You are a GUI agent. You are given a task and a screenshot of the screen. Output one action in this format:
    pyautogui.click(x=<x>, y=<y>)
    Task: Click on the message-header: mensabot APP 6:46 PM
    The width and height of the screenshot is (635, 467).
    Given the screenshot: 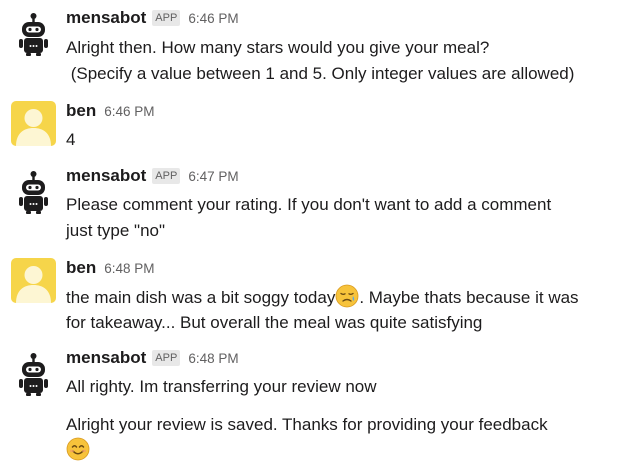 What is the action you would take?
    pyautogui.click(x=152, y=19)
    